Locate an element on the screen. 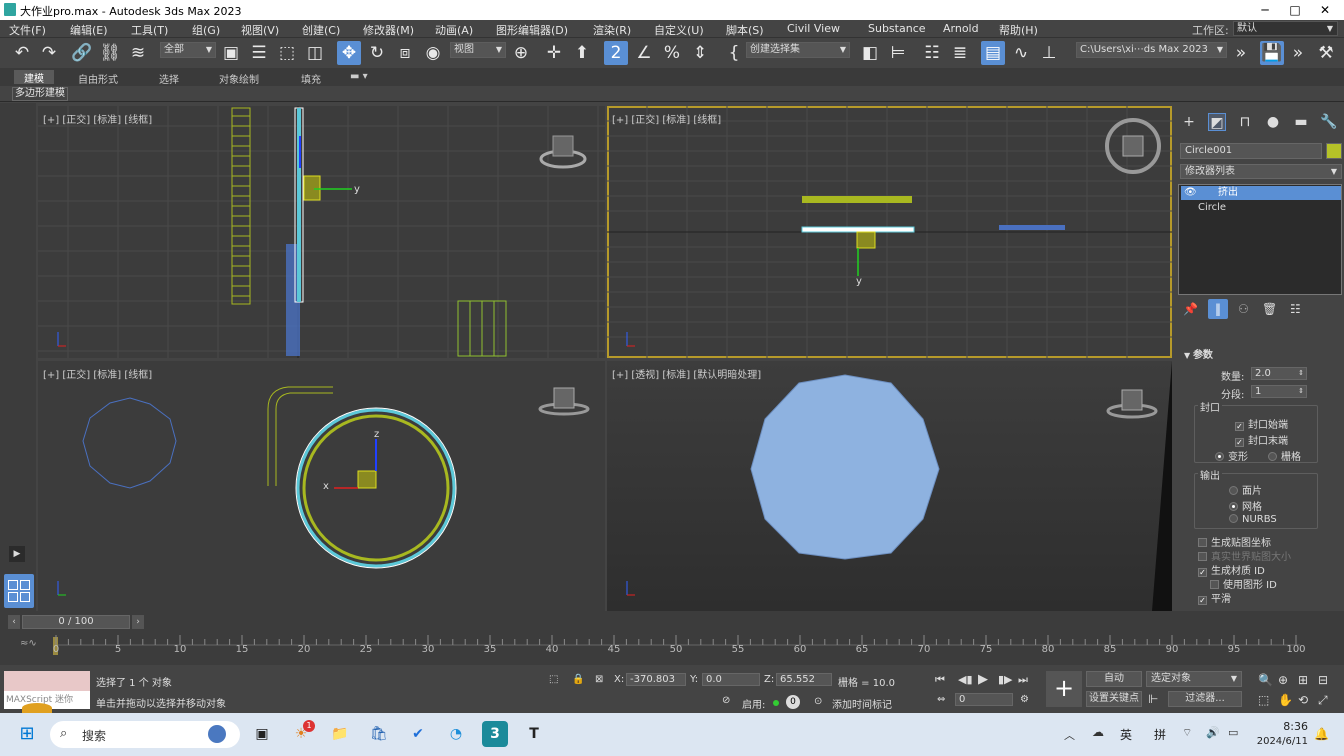 The image size is (1344, 756). show-end-result-icon: ‖ is located at coordinates (1218, 309).